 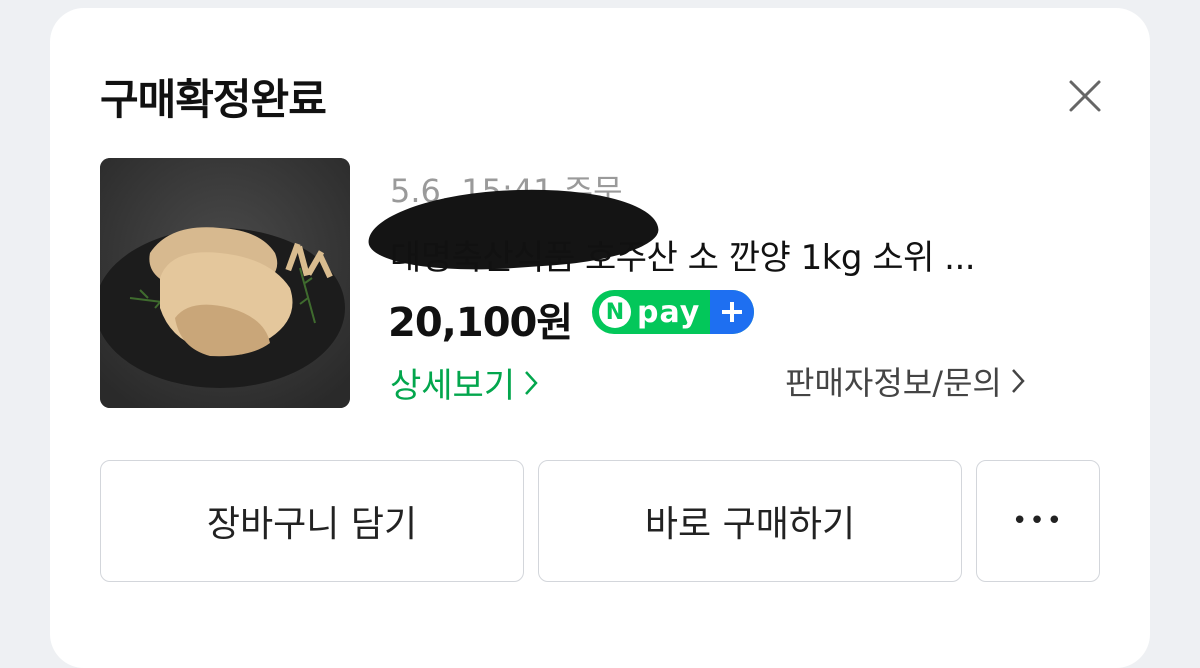 What do you see at coordinates (312, 521) in the screenshot?
I see `add-to-cart-button: 장바구니 담기` at bounding box center [312, 521].